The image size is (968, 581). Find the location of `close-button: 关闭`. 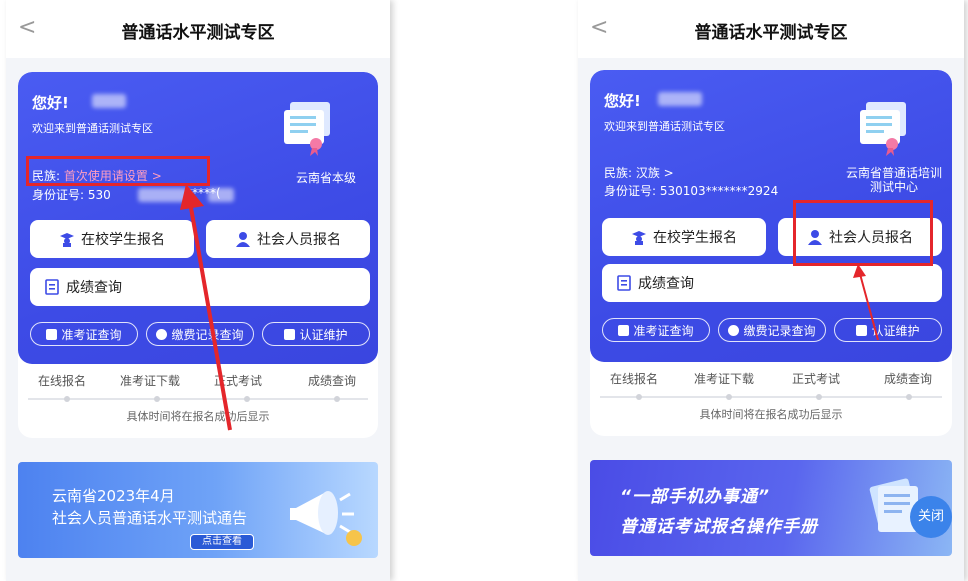

close-button: 关闭 is located at coordinates (931, 517).